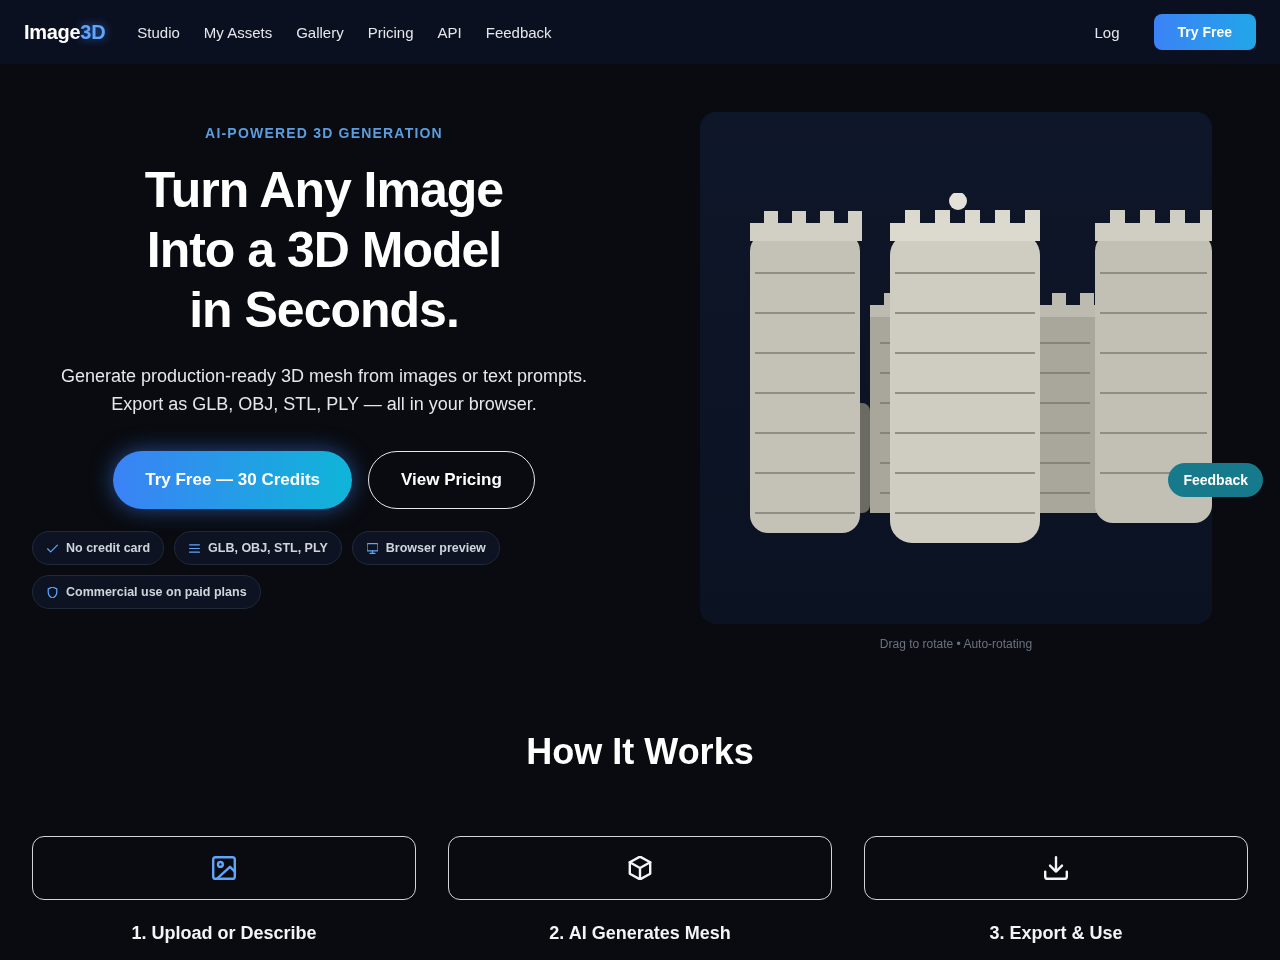  Describe the element at coordinates (372, 548) in the screenshot. I see `monitor-icon` at that location.